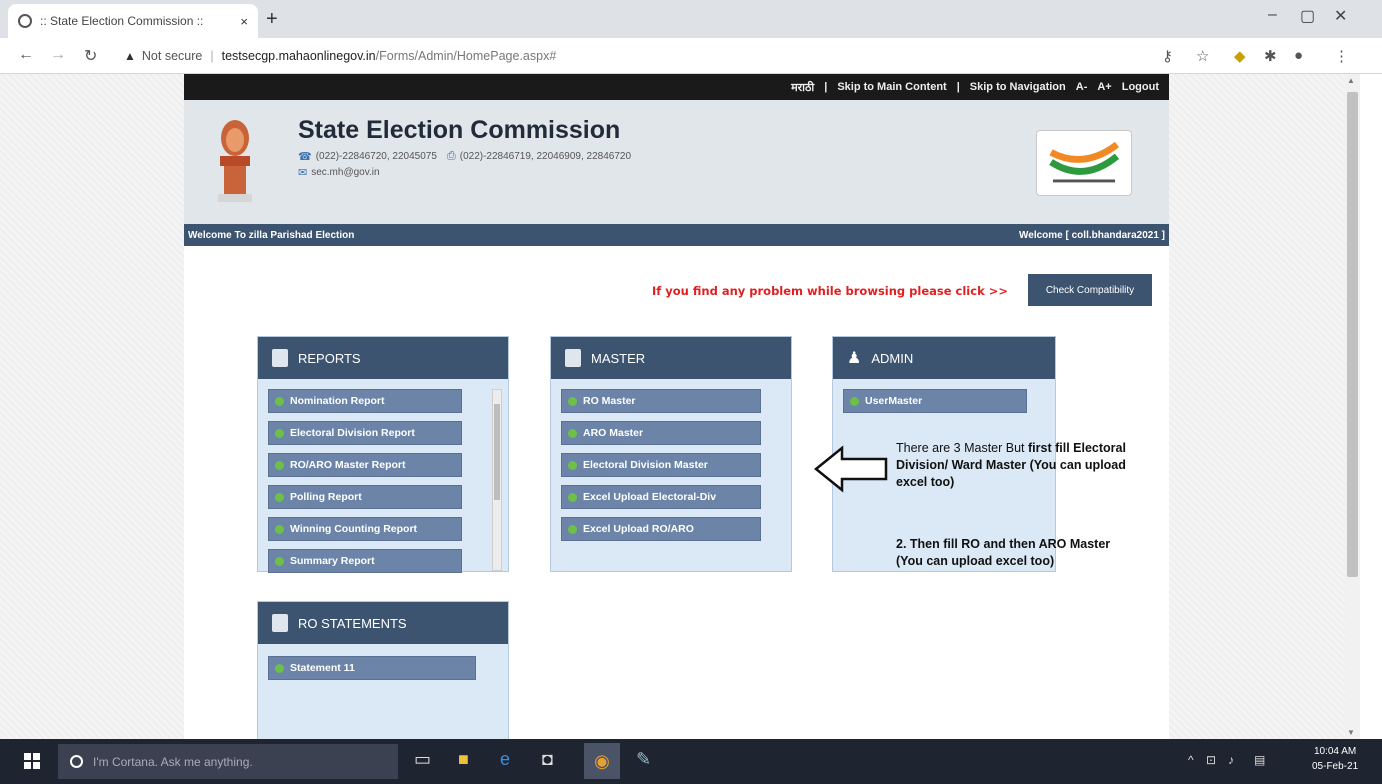  What do you see at coordinates (1307, 16) in the screenshot?
I see `maximize-button: ▢` at bounding box center [1307, 16].